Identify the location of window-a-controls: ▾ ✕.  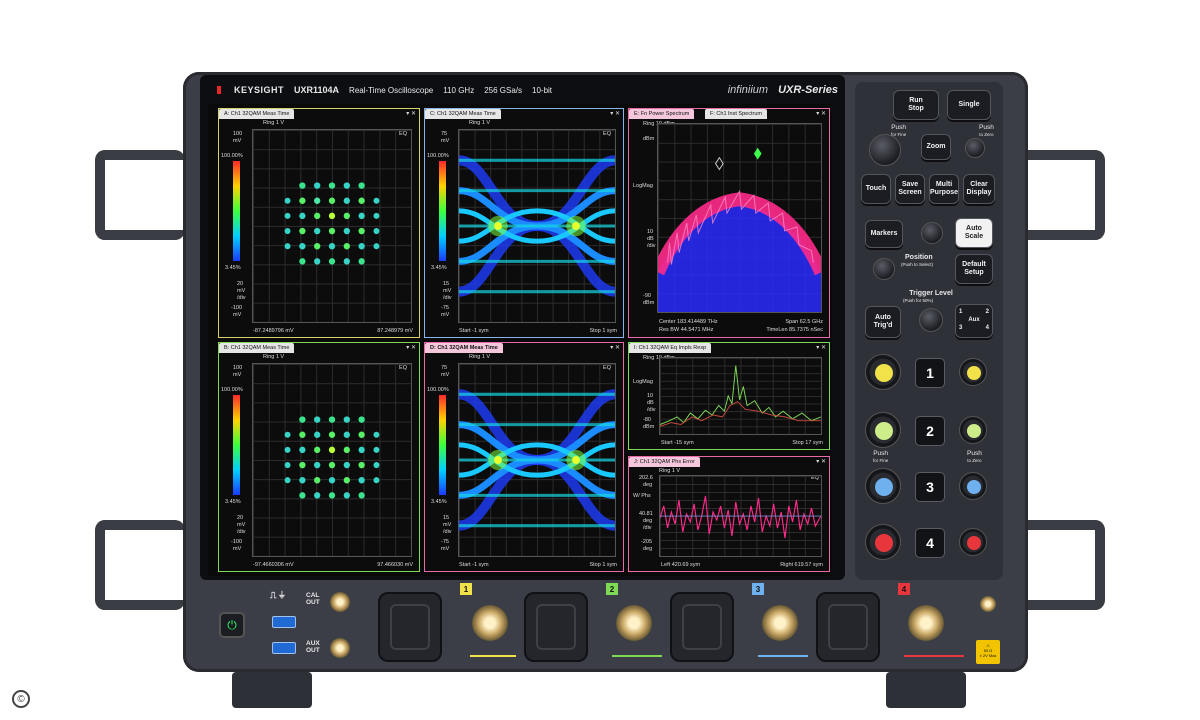
(411, 113).